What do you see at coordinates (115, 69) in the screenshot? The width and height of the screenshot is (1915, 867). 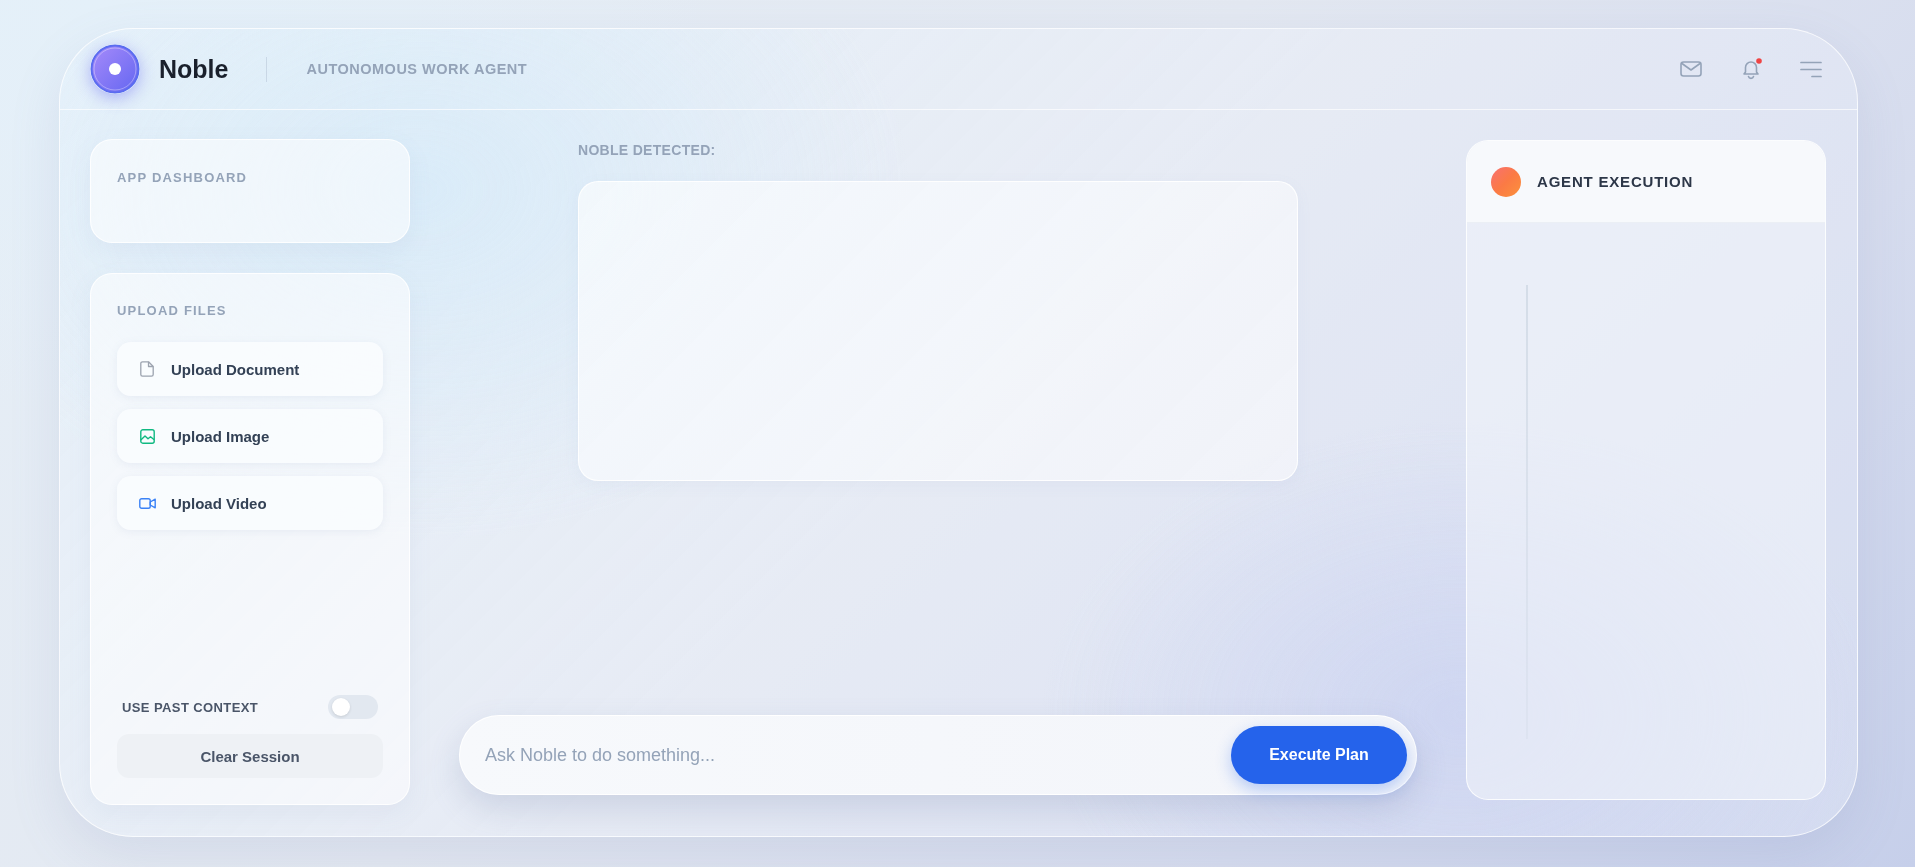 I see `logo-icon` at bounding box center [115, 69].